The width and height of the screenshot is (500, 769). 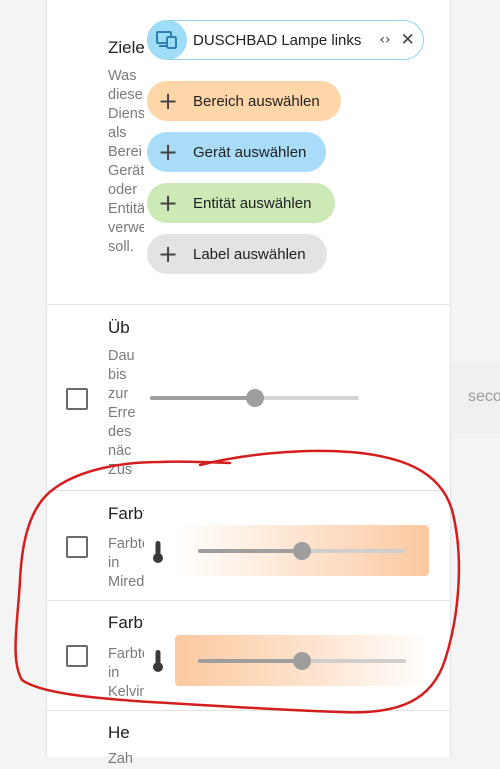 What do you see at coordinates (302, 551) in the screenshot?
I see `color-temp-mired-slider-thumb` at bounding box center [302, 551].